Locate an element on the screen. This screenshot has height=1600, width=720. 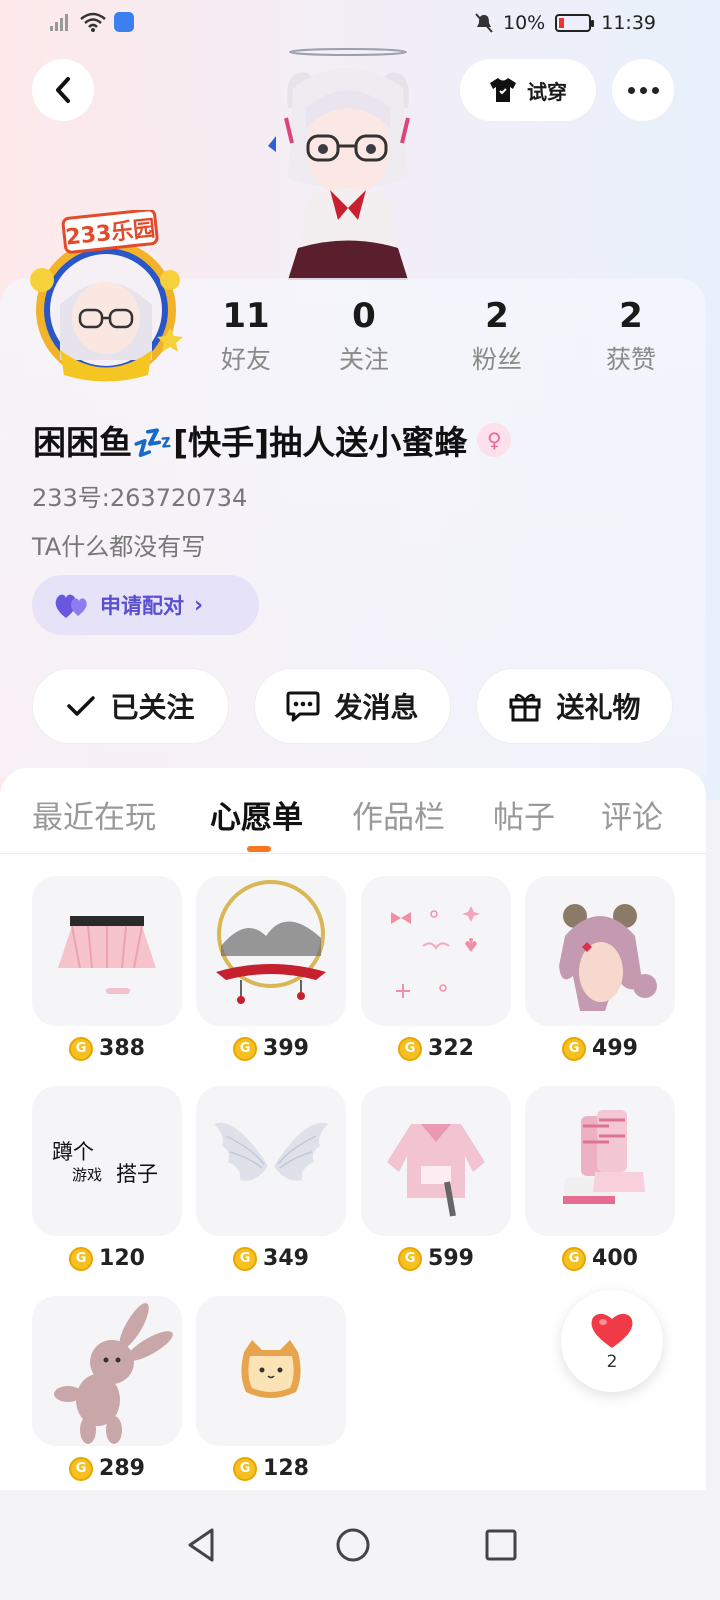
wishlist-item-cute-stickers: G 322 is located at coordinates (436, 968).